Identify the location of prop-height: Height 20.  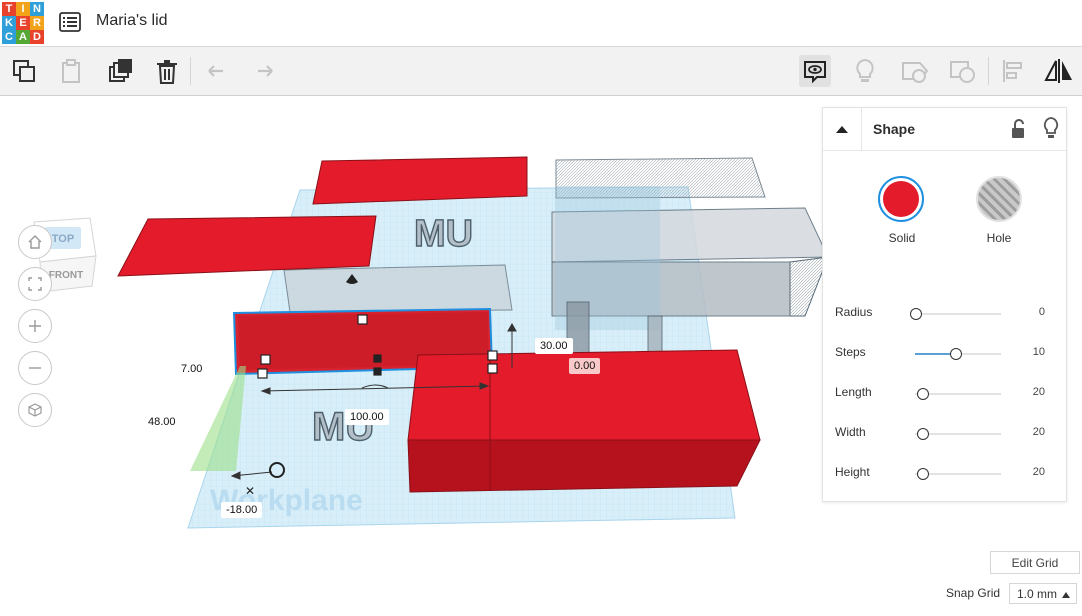
(946, 475).